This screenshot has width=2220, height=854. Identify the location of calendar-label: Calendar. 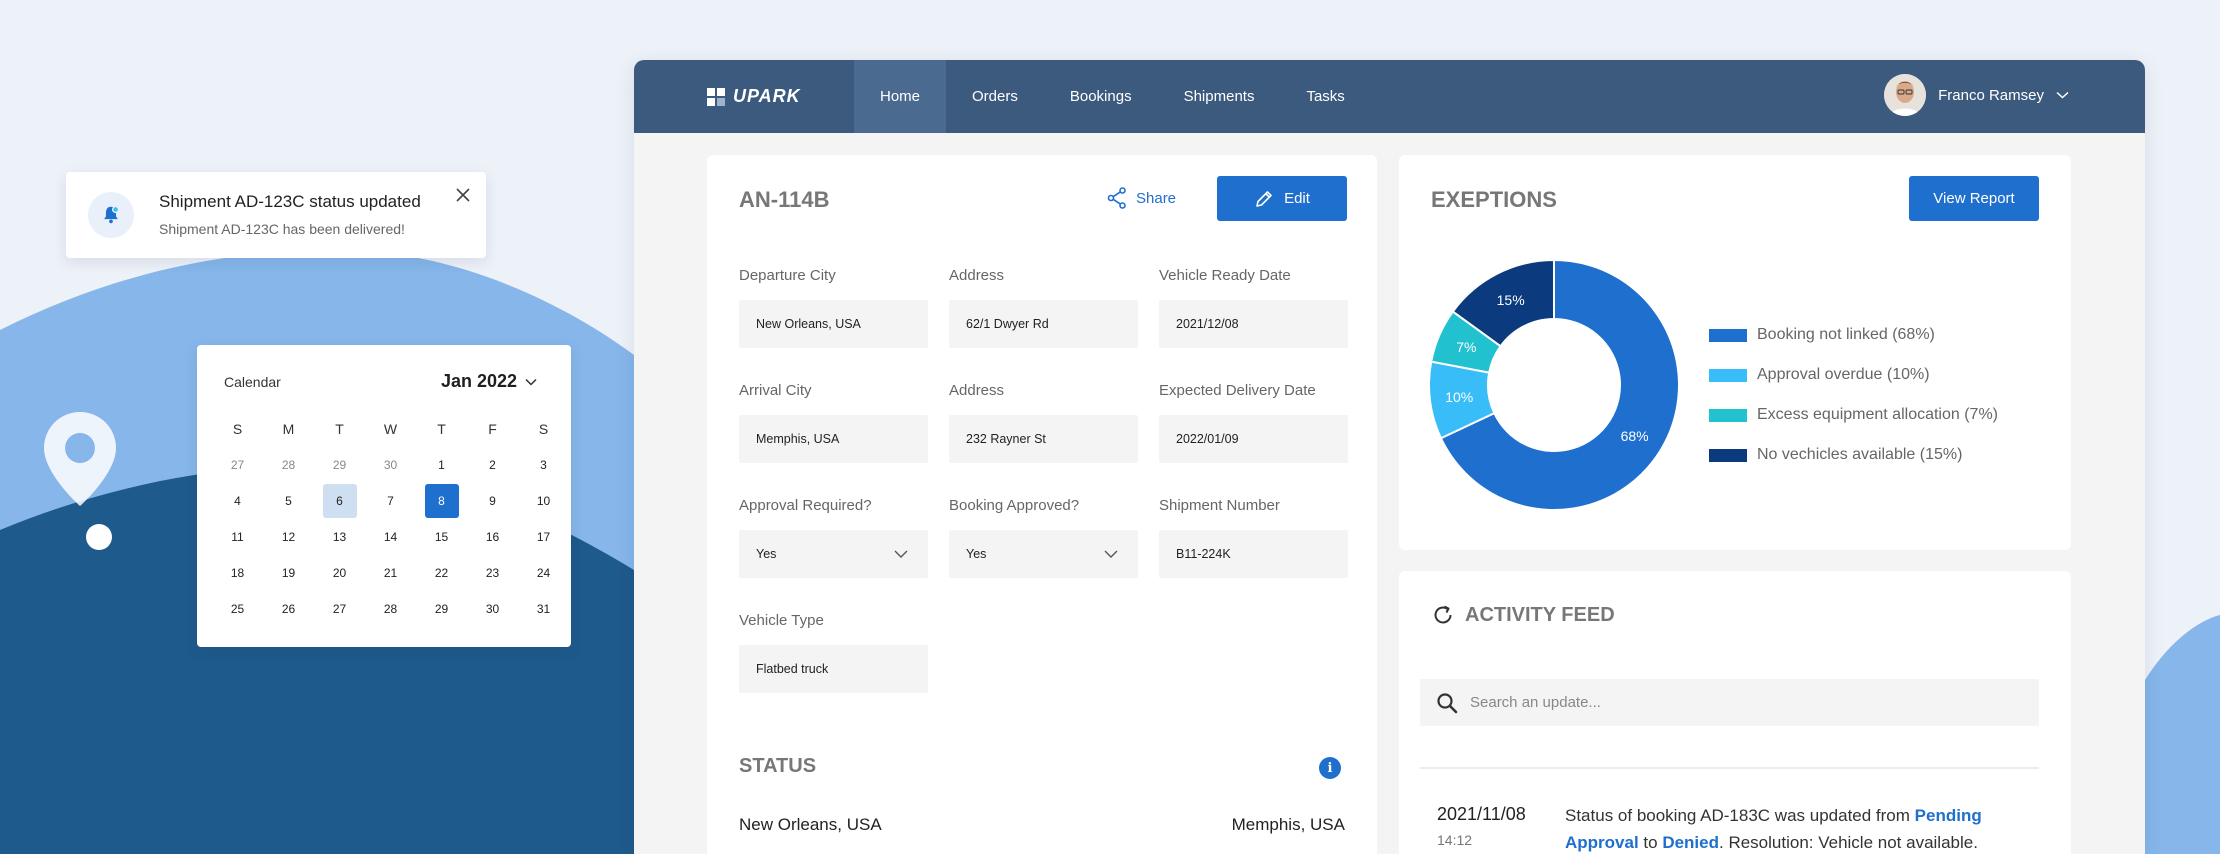
(252, 382).